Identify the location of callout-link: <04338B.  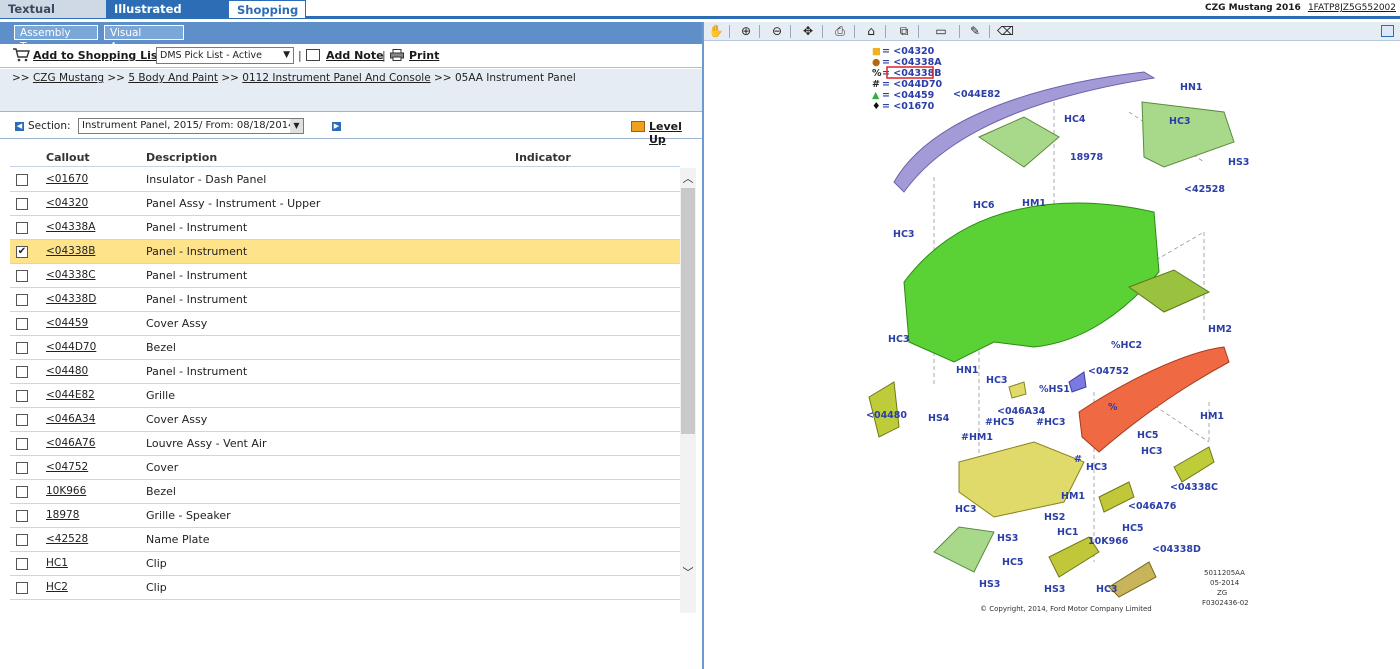
(70, 251).